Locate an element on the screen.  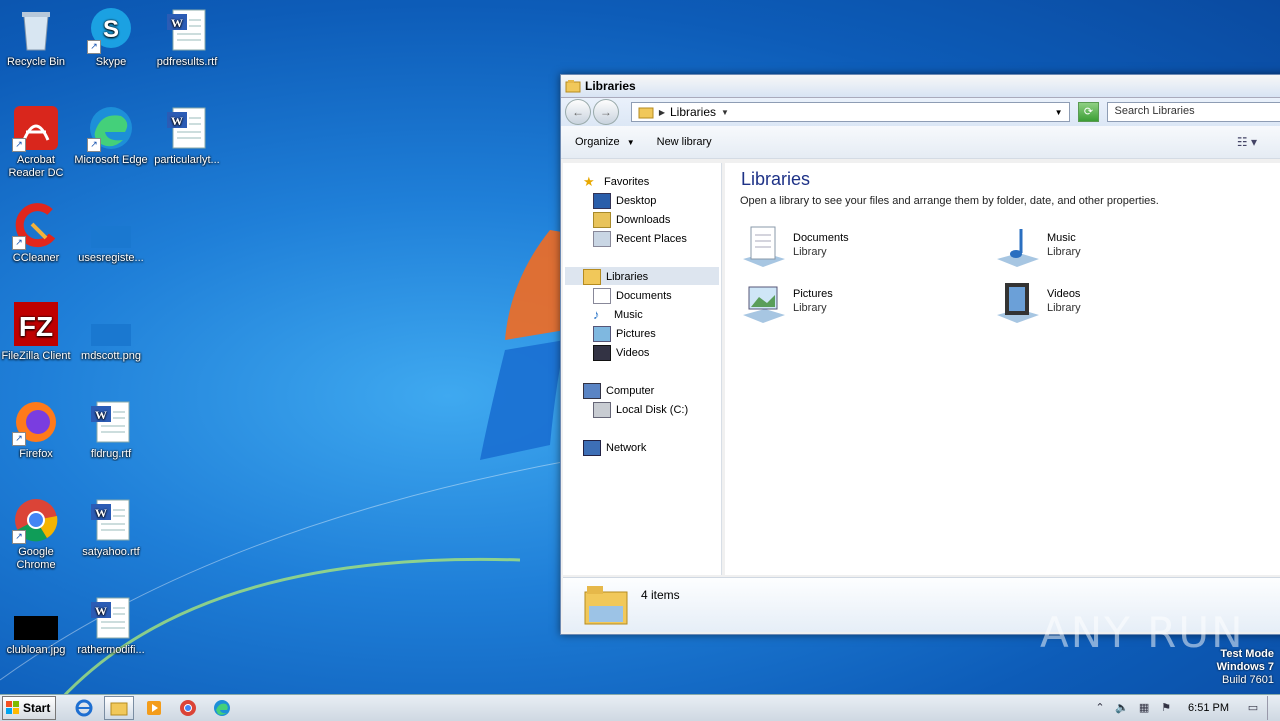
desktop-icon-clubloan: clubloan.jpg is located at coordinates (37, 625).